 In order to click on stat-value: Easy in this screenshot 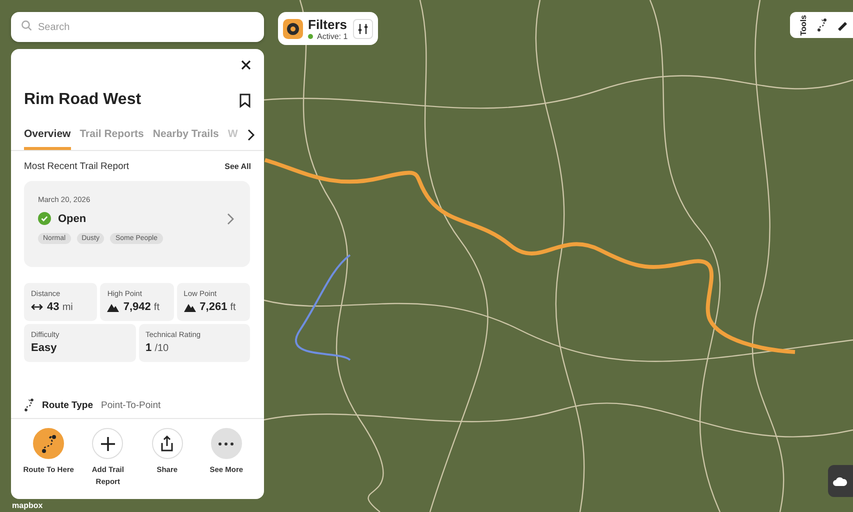, I will do `click(44, 348)`.